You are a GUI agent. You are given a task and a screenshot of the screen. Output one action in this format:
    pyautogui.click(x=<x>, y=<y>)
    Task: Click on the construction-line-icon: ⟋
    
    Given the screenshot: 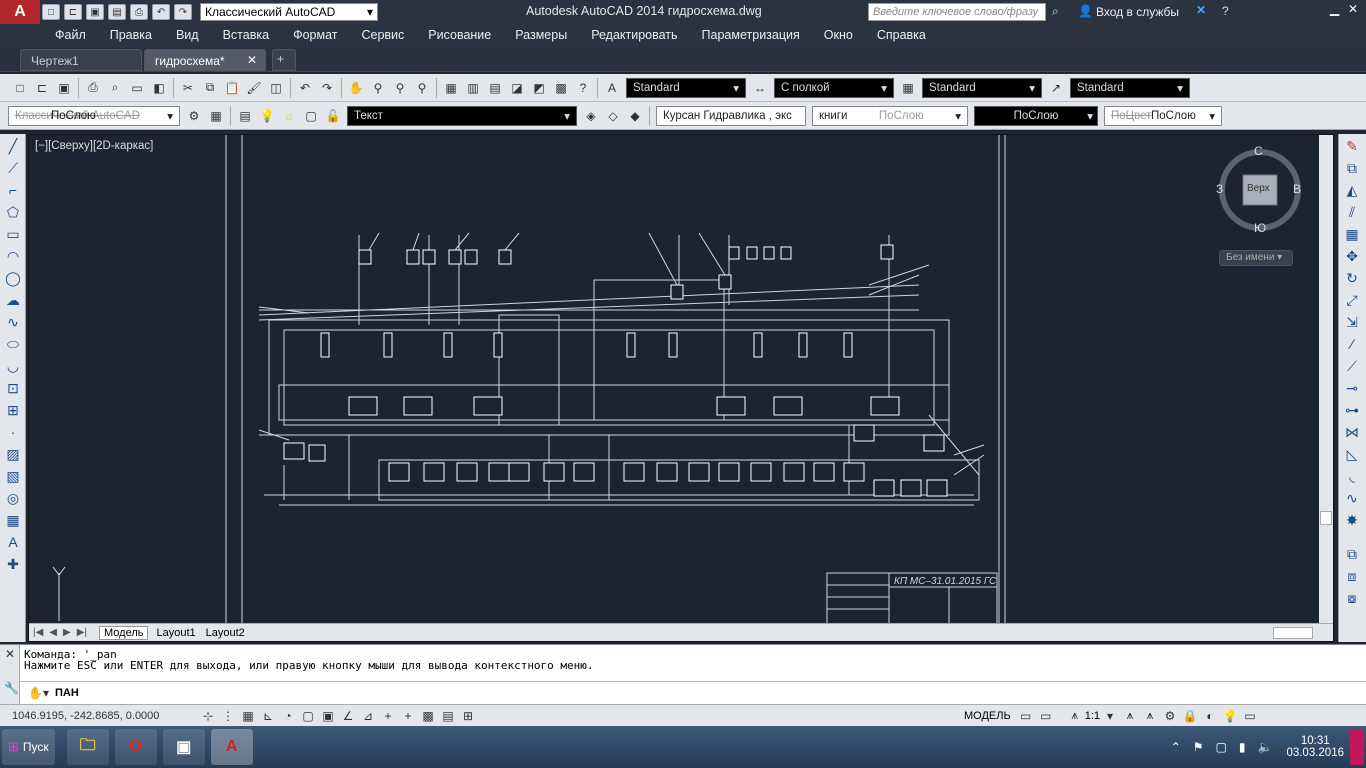 What is the action you would take?
    pyautogui.click(x=13, y=168)
    